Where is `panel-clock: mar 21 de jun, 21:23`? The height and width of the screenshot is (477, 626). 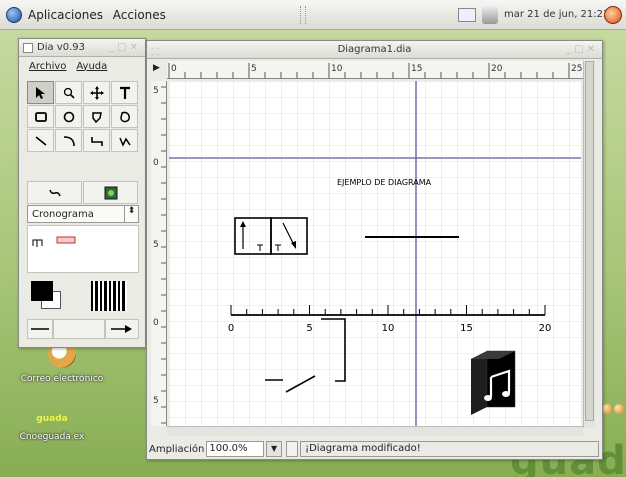
panel-clock: mar 21 de jun, 21:23 is located at coordinates (556, 14).